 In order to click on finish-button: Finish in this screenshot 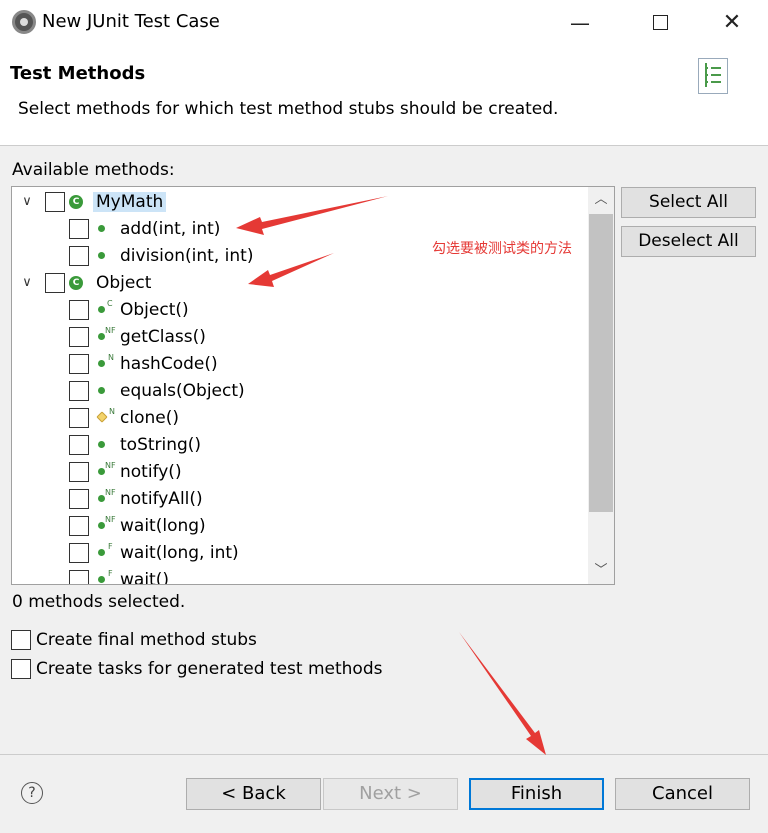, I will do `click(536, 794)`.